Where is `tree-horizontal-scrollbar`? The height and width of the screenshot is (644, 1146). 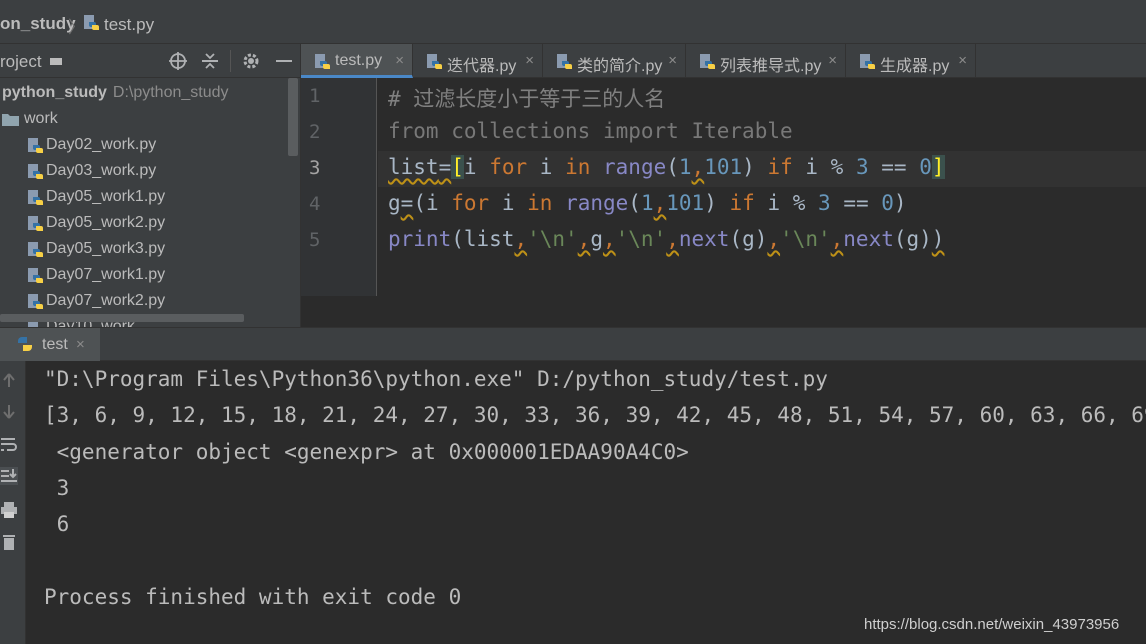
tree-horizontal-scrollbar is located at coordinates (122, 318).